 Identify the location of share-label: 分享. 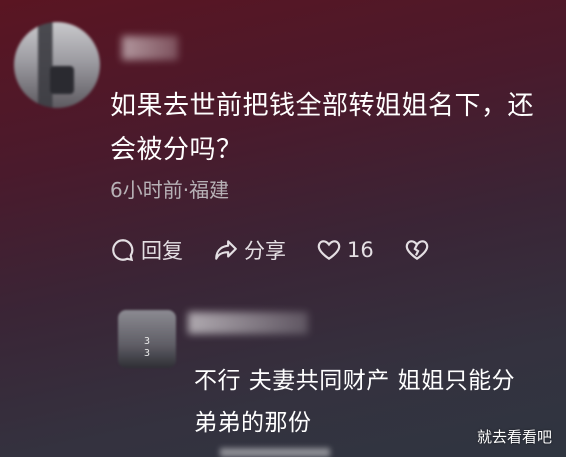
(265, 251).